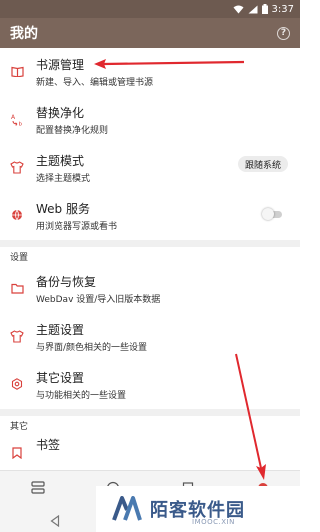 The image size is (320, 532). What do you see at coordinates (92, 348) in the screenshot?
I see `item-subtitle: 与界面/颜色相关的一些设置` at bounding box center [92, 348].